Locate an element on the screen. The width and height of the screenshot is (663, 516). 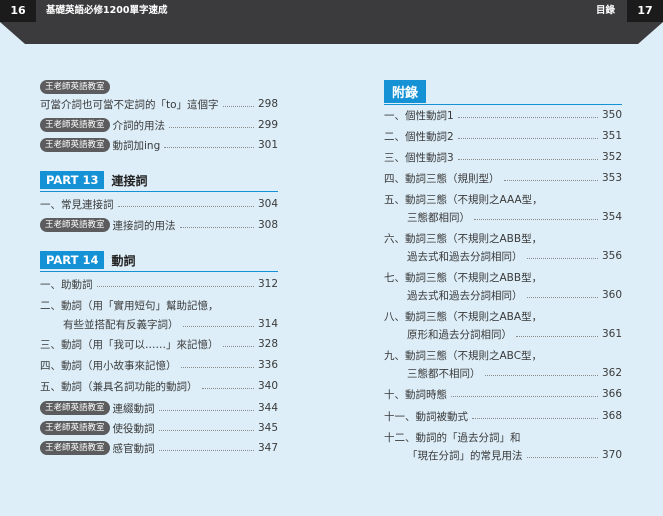
toc-entry-title: 六、動詞三態（不規則之ABB型， is located at coordinates (463, 238).